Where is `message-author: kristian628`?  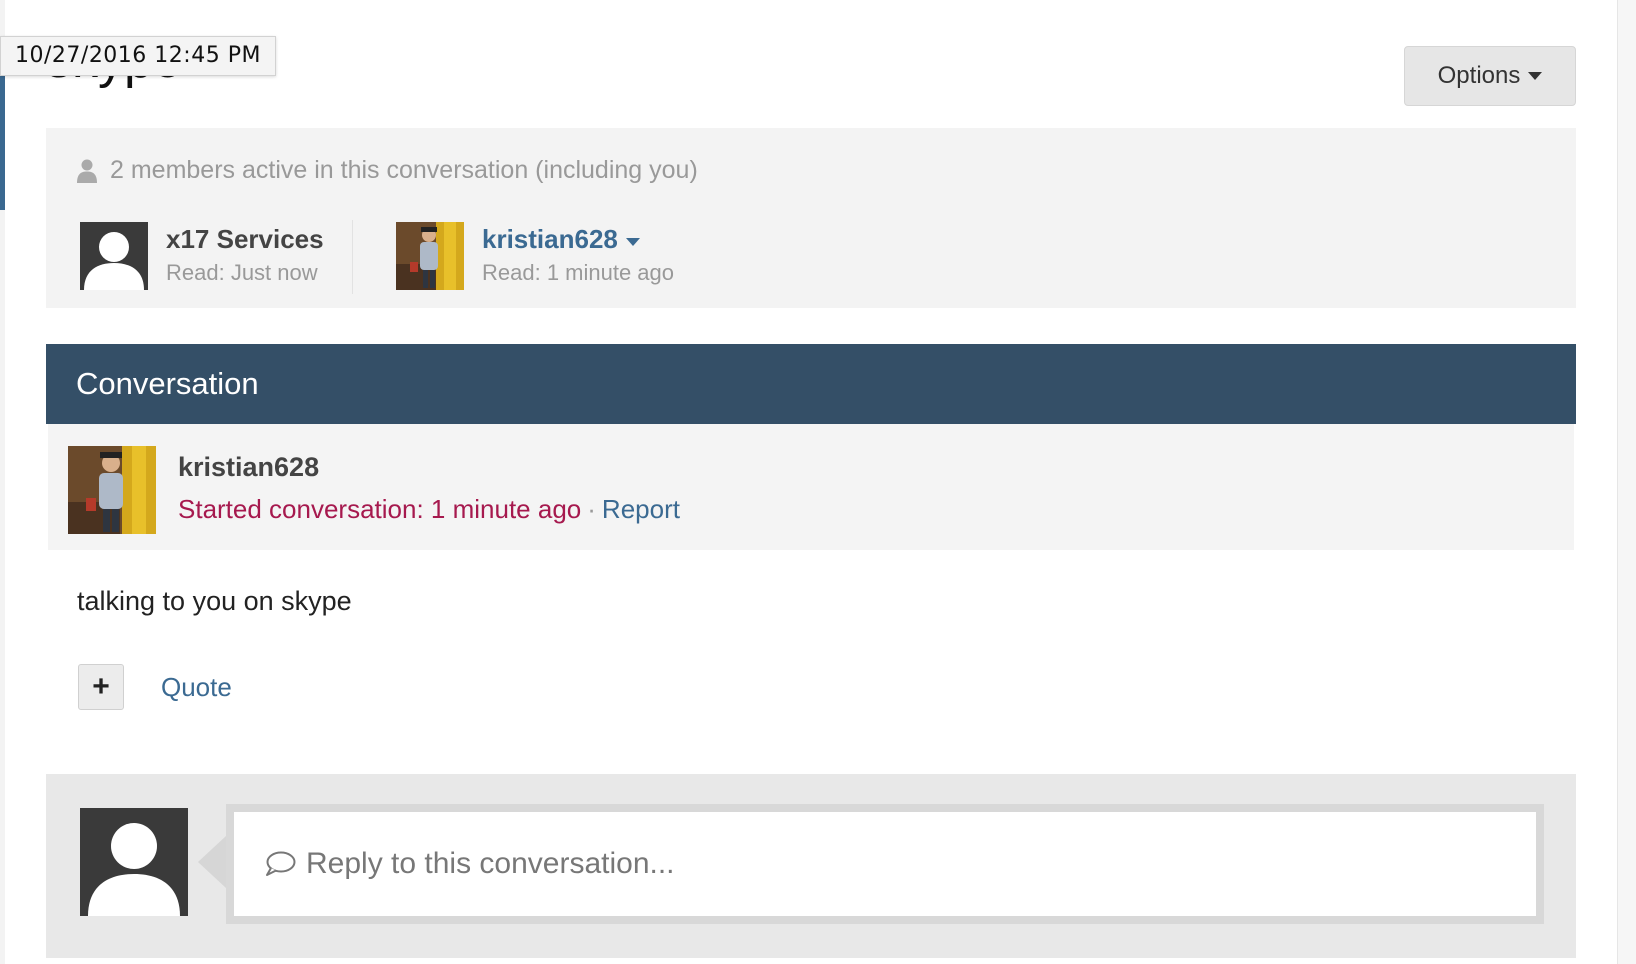
message-author: kristian628 is located at coordinates (248, 467).